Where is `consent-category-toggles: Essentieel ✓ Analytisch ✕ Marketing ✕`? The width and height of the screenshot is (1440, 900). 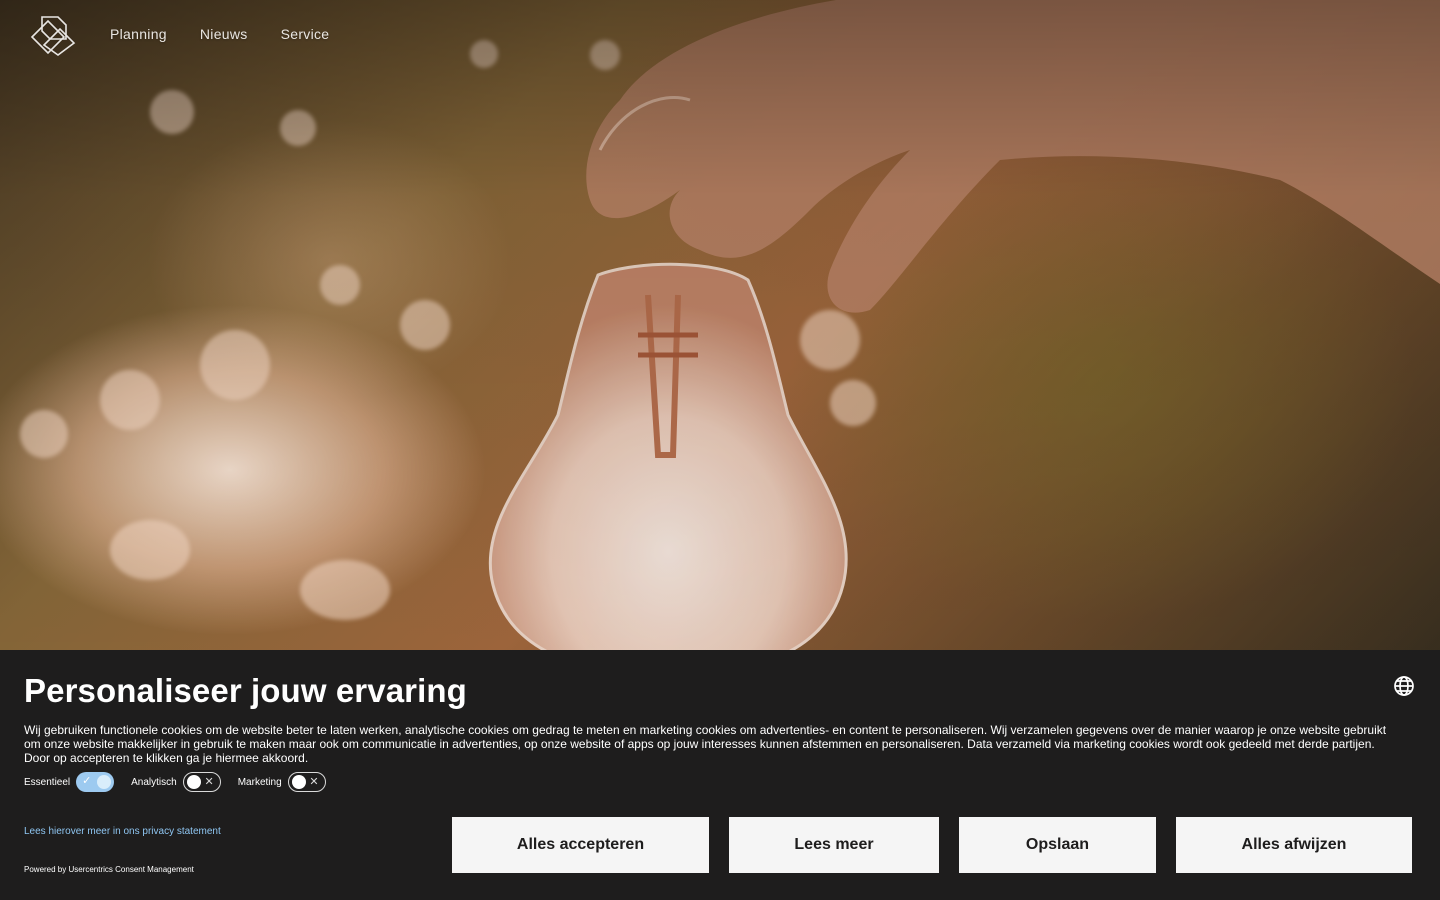
consent-category-toggles: Essentieel ✓ Analytisch ✕ Marketing ✕ is located at coordinates (183, 782).